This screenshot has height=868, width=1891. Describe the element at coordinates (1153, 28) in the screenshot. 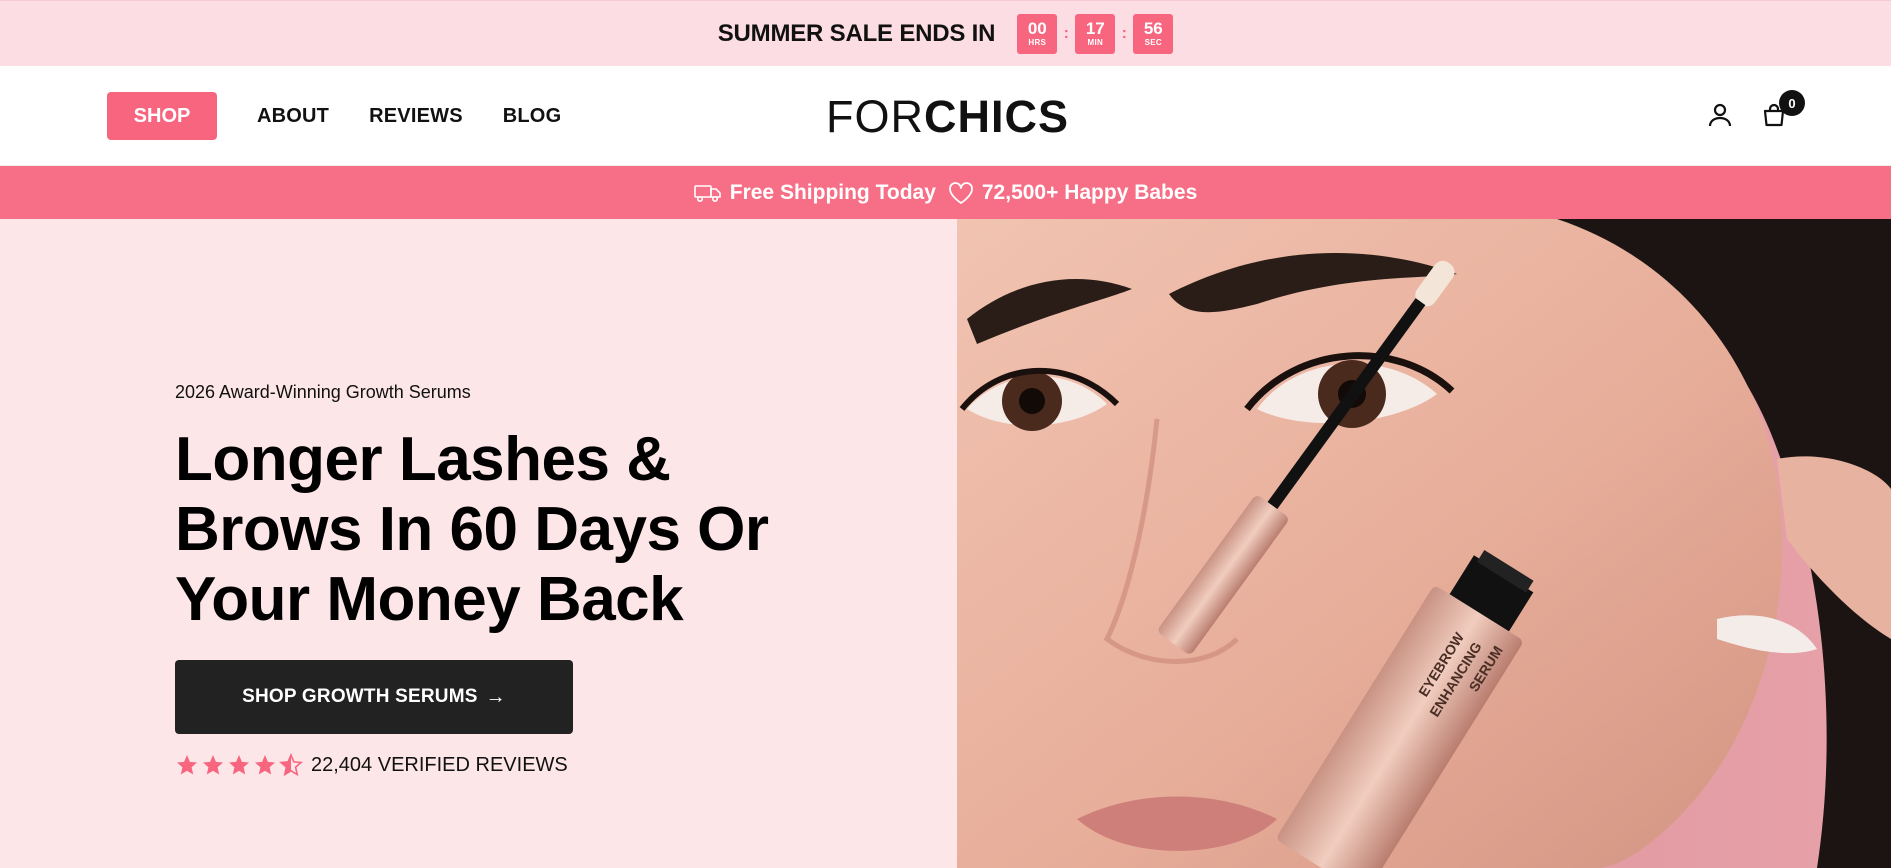

I see `timer-seconds-value: 56` at that location.